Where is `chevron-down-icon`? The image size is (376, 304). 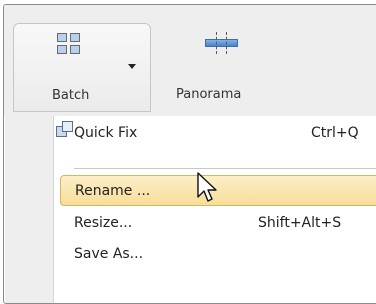 chevron-down-icon is located at coordinates (132, 66).